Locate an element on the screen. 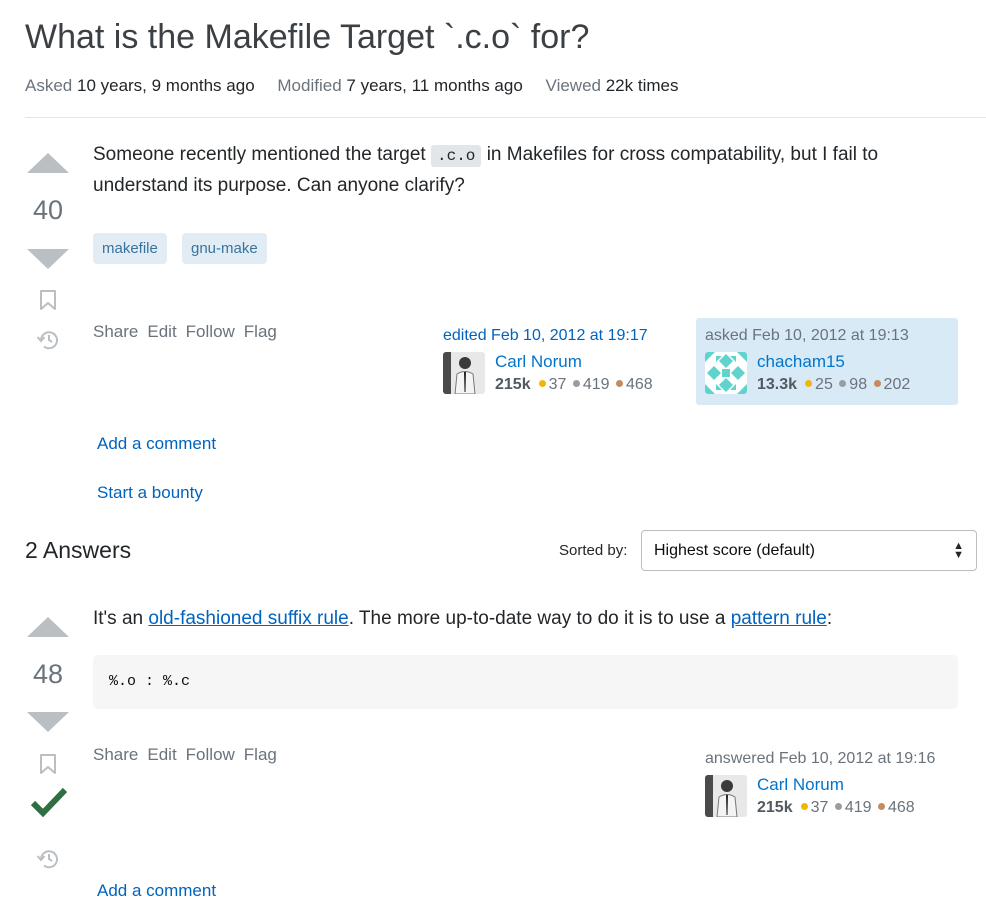 The height and width of the screenshot is (910, 986). answerer-stats: 215k 37 419 468 is located at coordinates (836, 808).